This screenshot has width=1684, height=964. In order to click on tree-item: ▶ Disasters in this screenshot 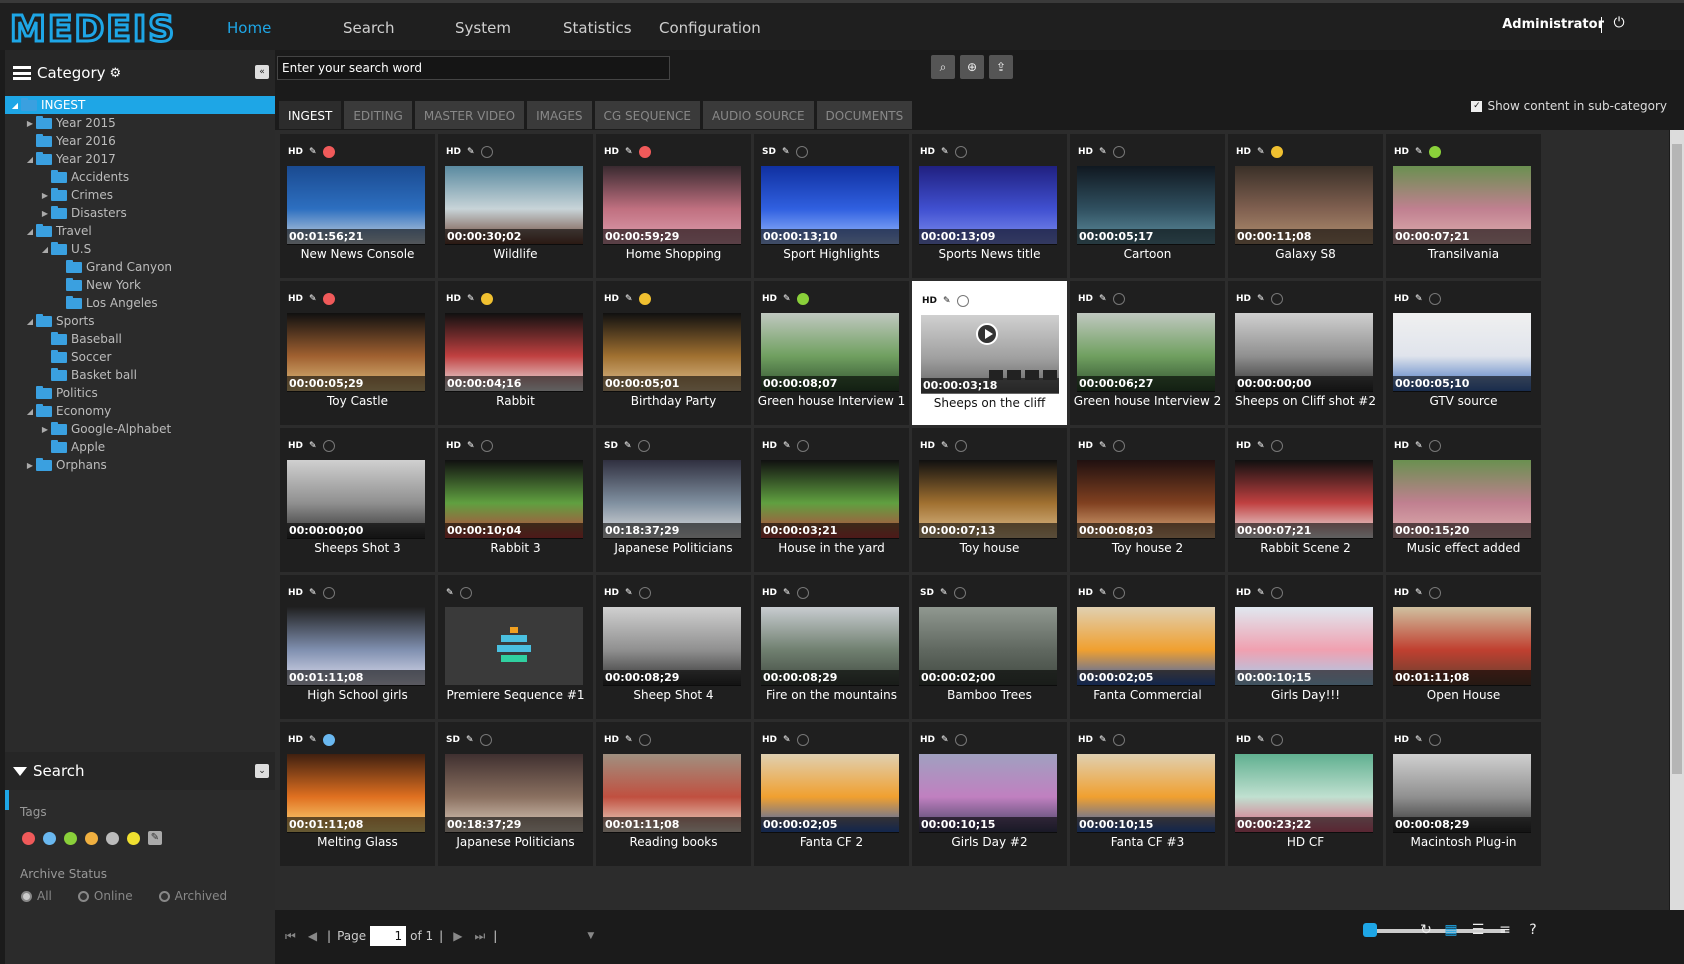, I will do `click(140, 213)`.